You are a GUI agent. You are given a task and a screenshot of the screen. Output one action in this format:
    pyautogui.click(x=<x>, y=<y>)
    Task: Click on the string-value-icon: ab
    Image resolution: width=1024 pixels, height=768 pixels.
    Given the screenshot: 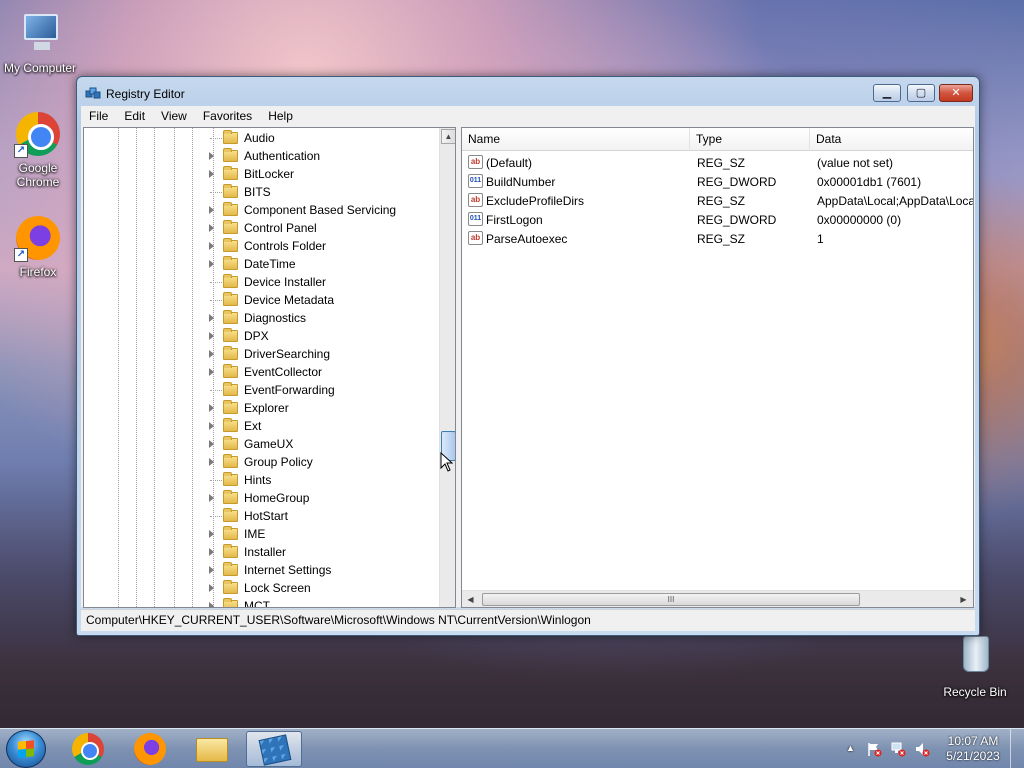 What is the action you would take?
    pyautogui.click(x=475, y=200)
    